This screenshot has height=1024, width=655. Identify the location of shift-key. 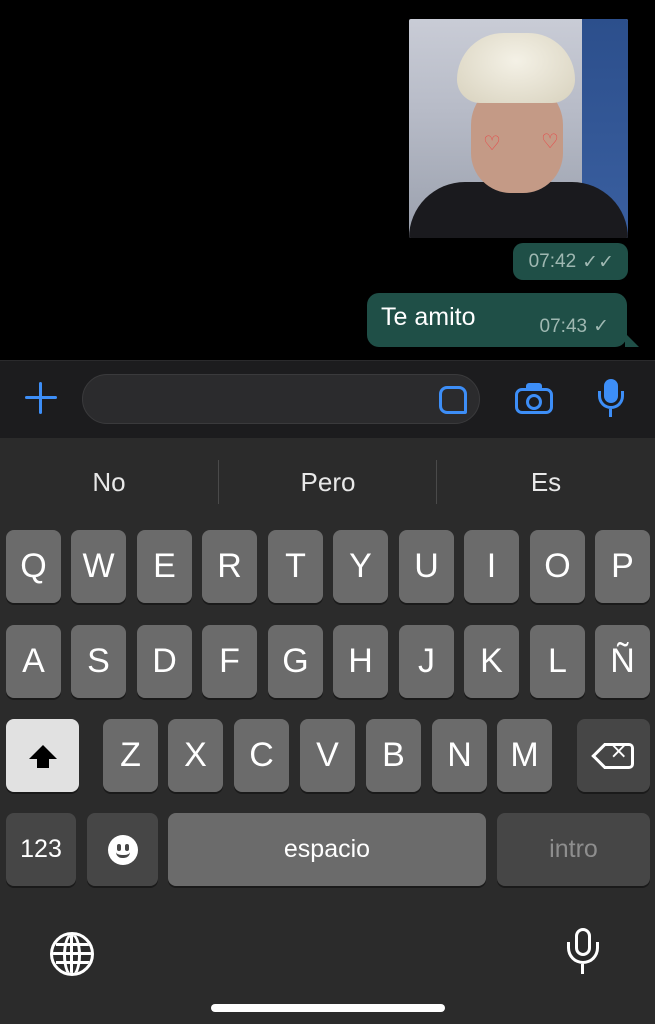
(42, 755).